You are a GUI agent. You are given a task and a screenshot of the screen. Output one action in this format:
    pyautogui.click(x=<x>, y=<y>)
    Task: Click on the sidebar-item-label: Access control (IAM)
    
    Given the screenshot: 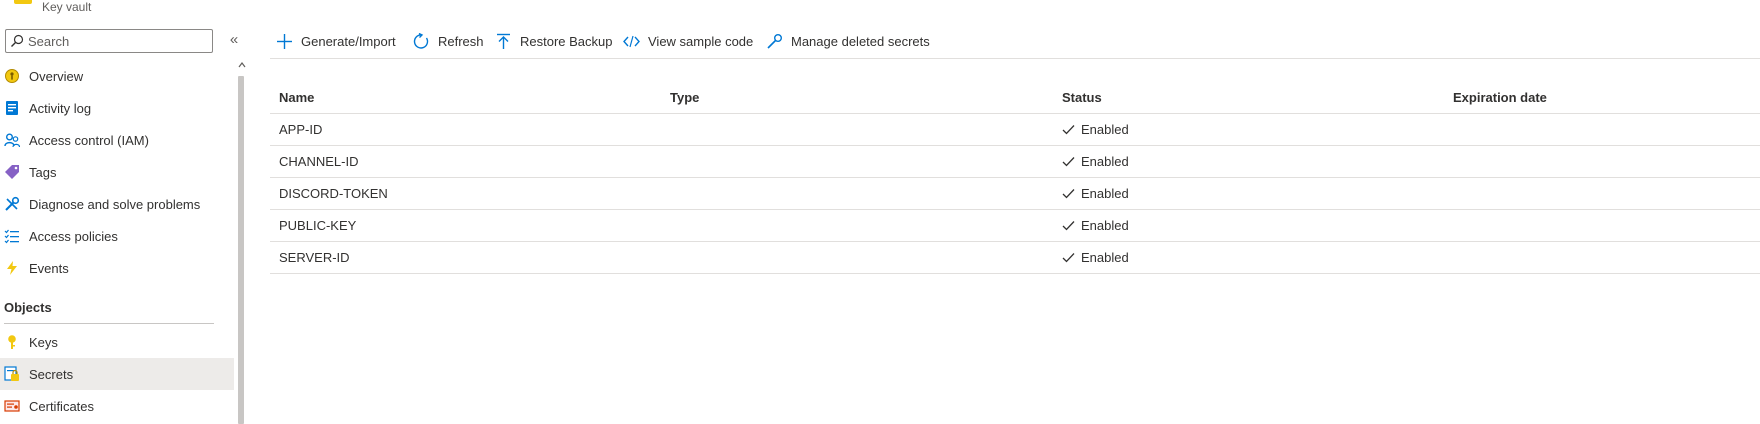 What is the action you would take?
    pyautogui.click(x=89, y=140)
    